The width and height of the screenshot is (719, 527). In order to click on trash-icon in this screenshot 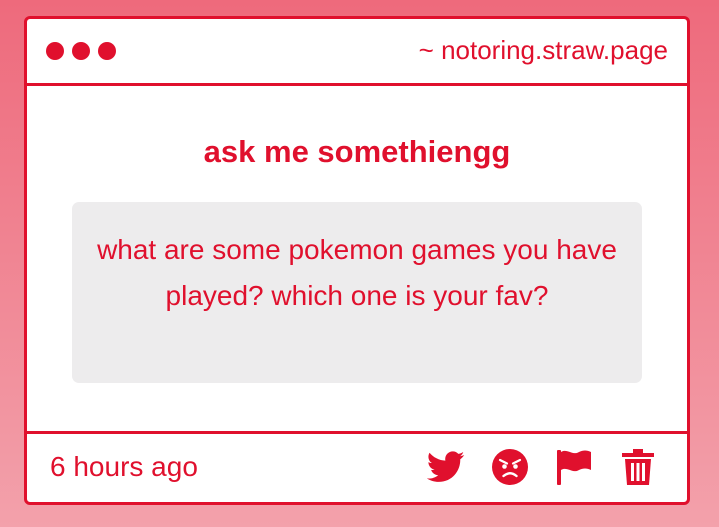, I will do `click(638, 467)`.